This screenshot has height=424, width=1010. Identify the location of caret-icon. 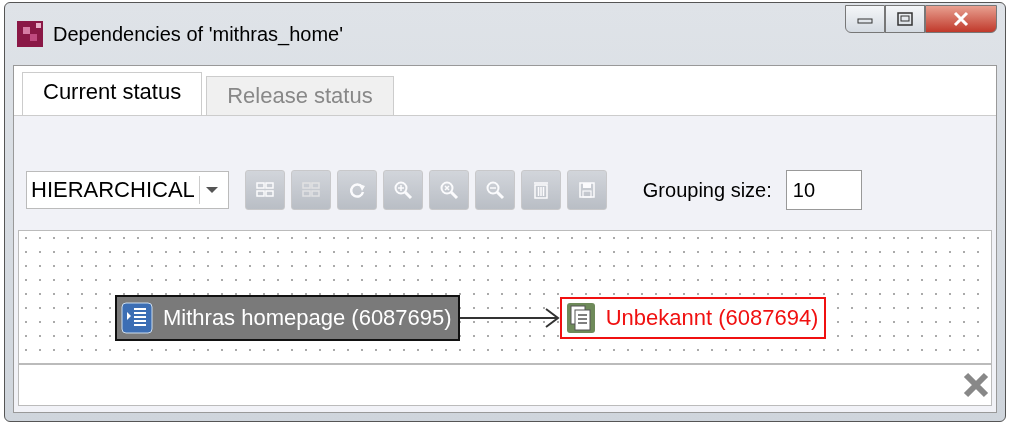
(211, 190).